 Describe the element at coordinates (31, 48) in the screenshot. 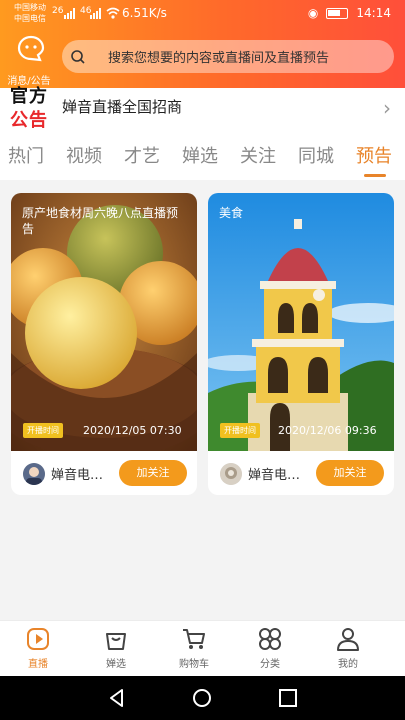

I see `message-icon` at that location.